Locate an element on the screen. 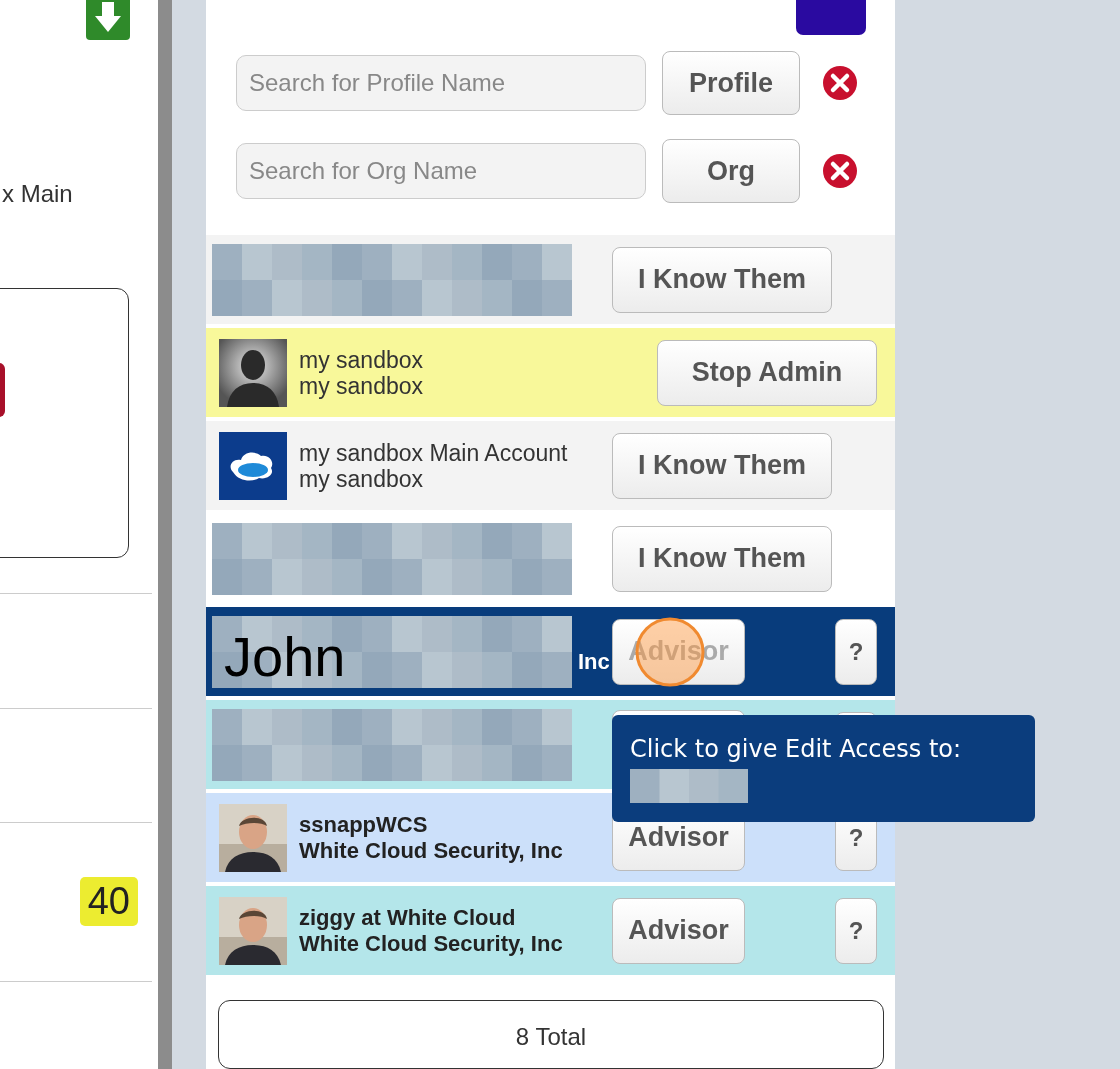 This screenshot has width=1120, height=1069. toggle-button is located at coordinates (831, 17).